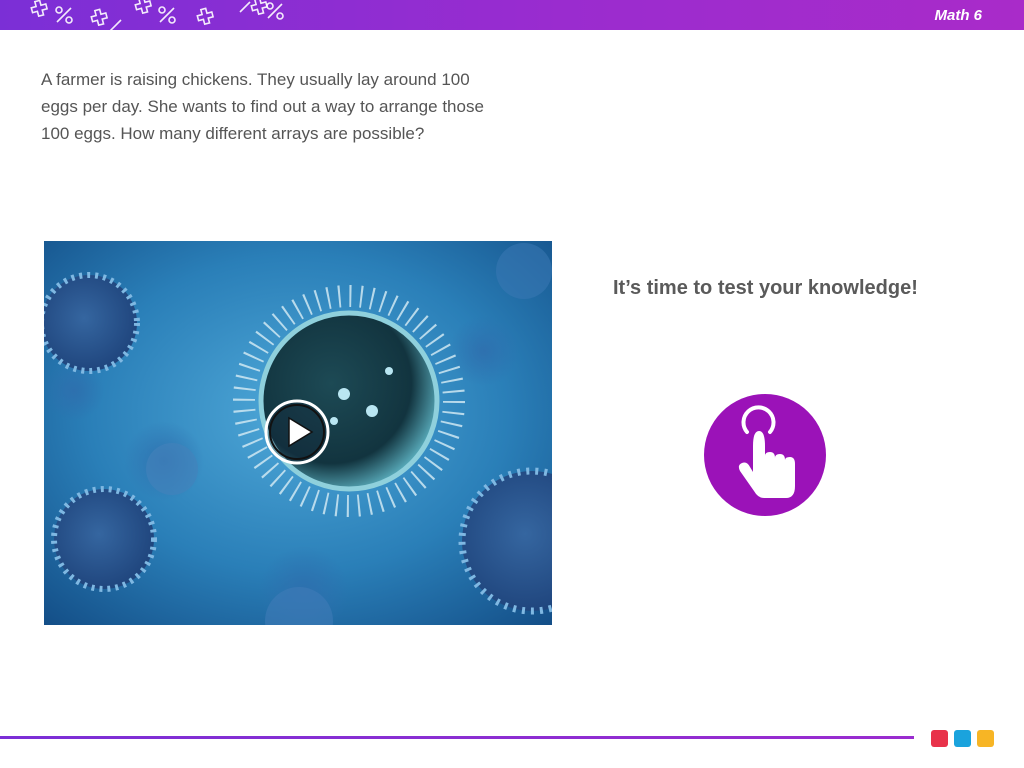  I want to click on hand-pointer-icon, so click(766, 451).